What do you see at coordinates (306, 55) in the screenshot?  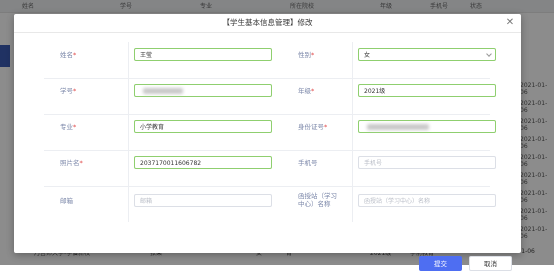 I see `gender-label: 性别*` at bounding box center [306, 55].